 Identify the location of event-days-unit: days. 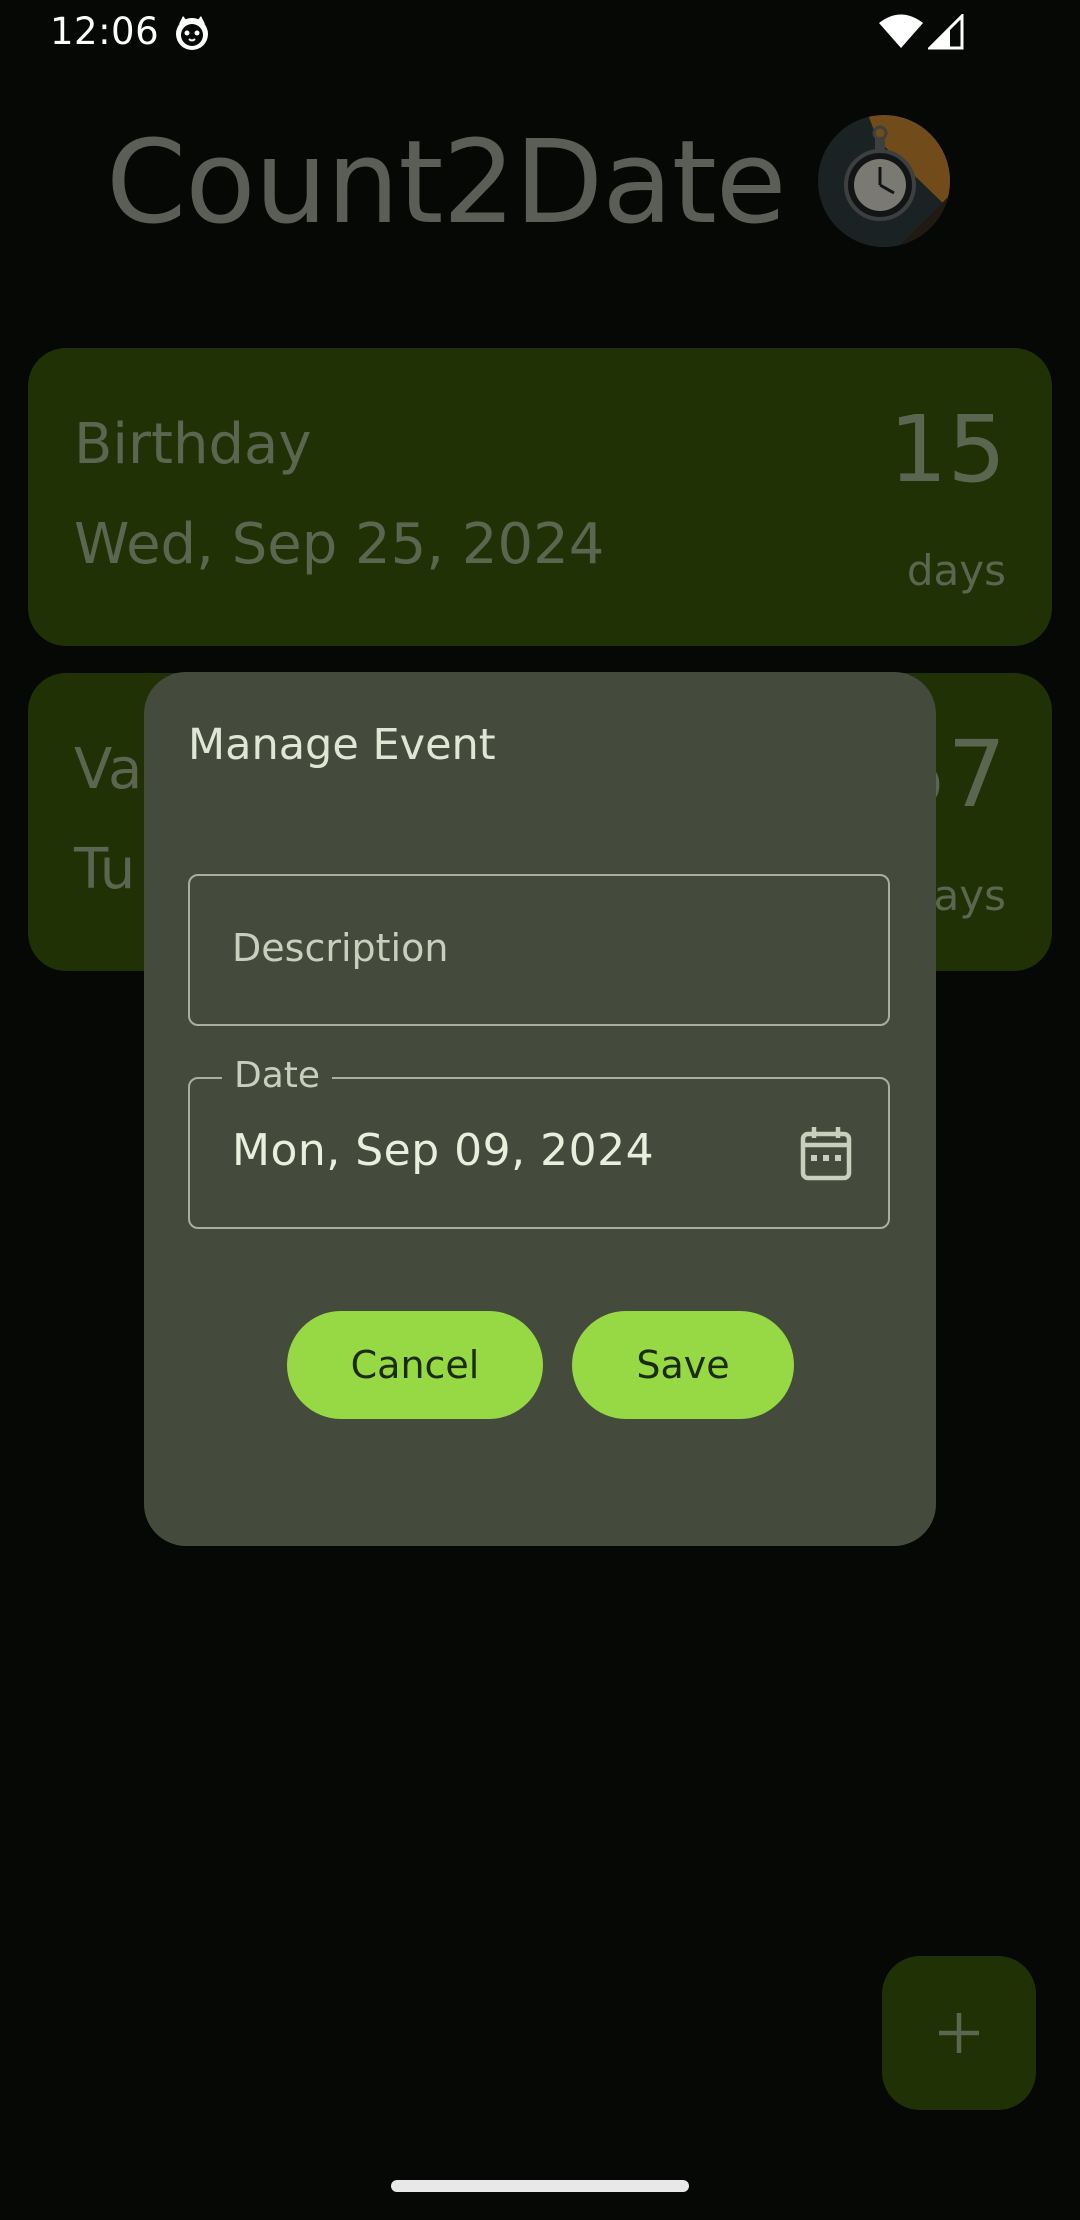
(956, 570).